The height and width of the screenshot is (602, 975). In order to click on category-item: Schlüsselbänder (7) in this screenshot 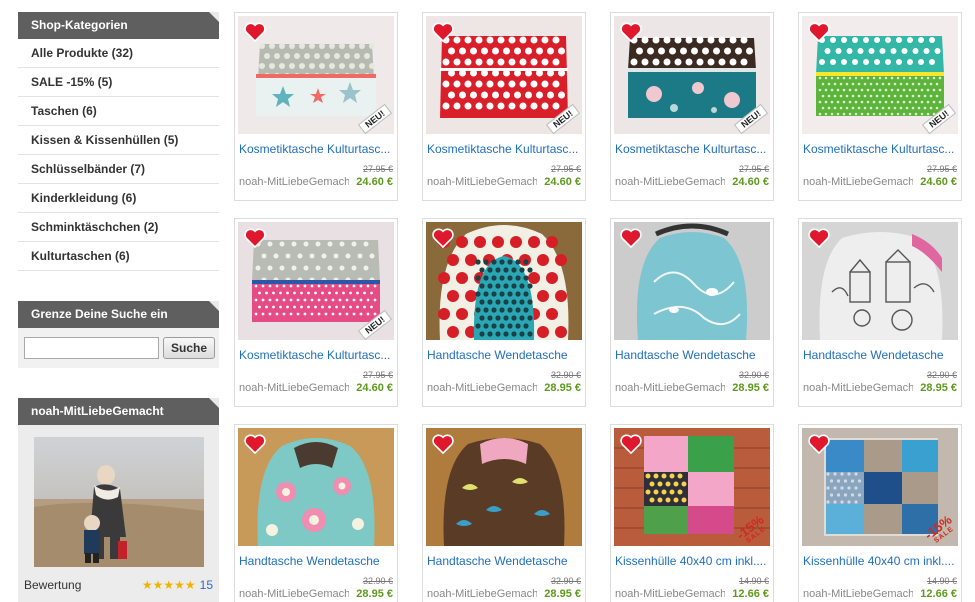, I will do `click(118, 169)`.